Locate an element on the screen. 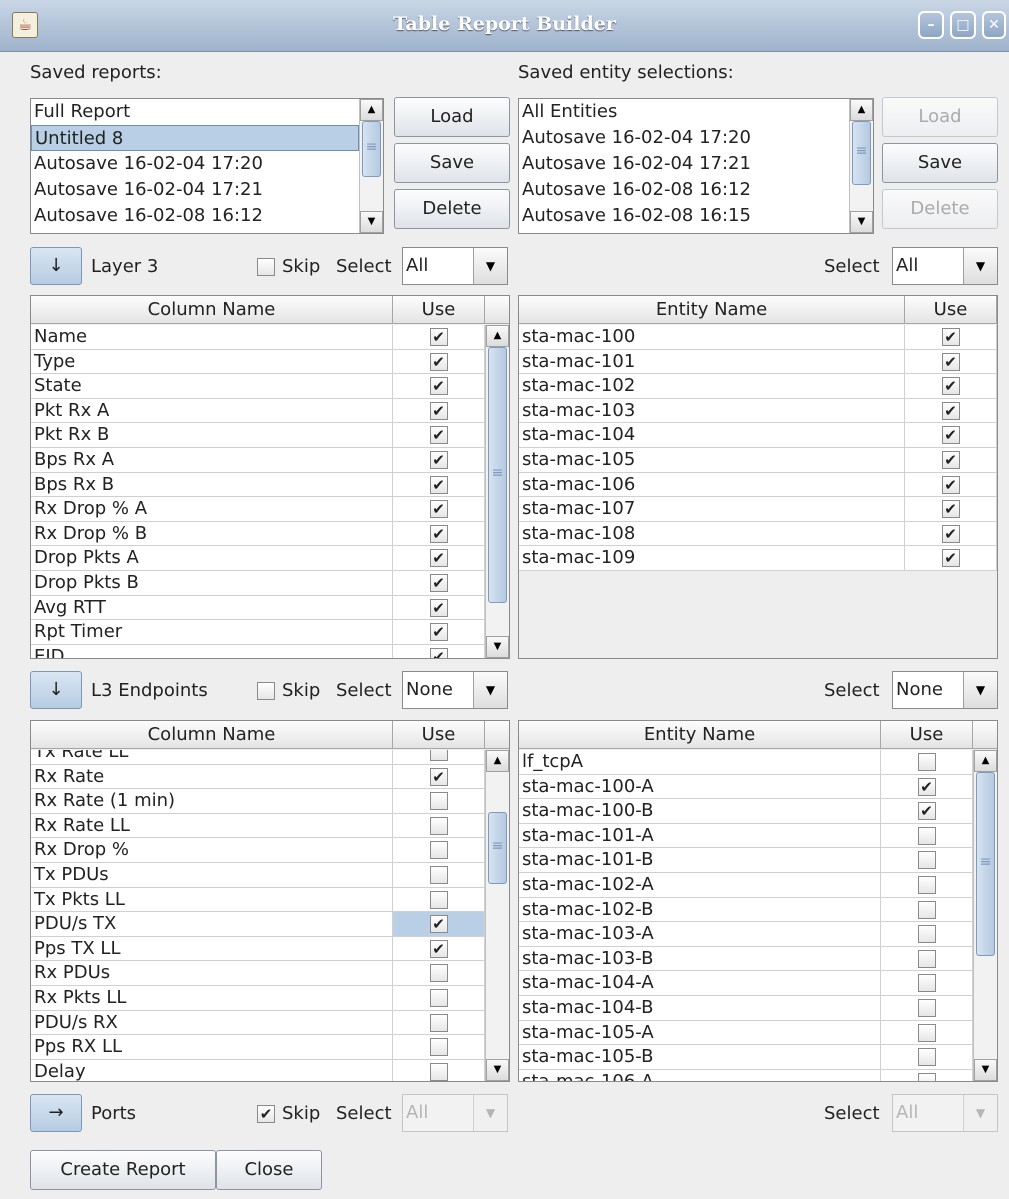 The height and width of the screenshot is (1199, 1009). table-row: sta-mac-104 ✔ is located at coordinates (758, 435).